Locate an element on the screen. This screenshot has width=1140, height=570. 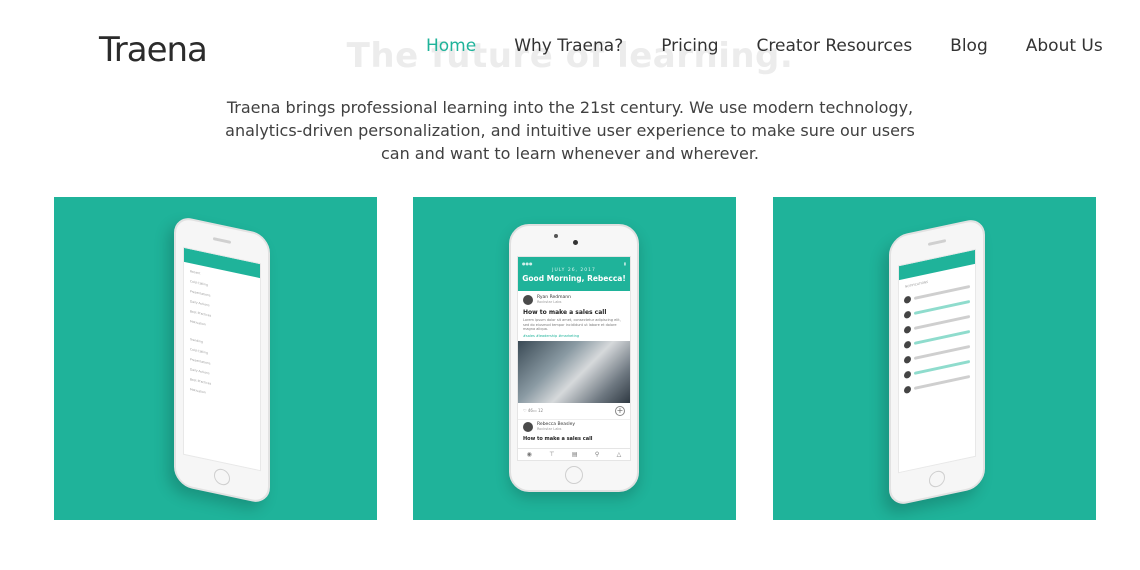
library-icon: ▤ is located at coordinates (574, 454).